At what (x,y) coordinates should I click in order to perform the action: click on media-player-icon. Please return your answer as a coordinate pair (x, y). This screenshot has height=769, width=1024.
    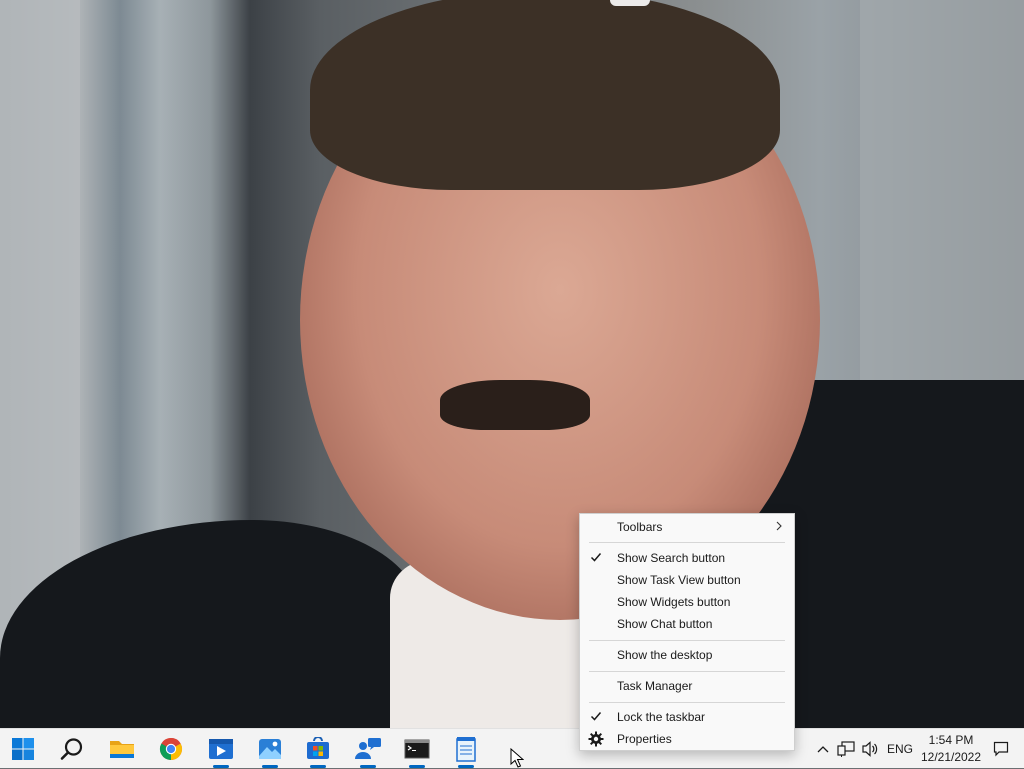
    Looking at the image, I should click on (221, 749).